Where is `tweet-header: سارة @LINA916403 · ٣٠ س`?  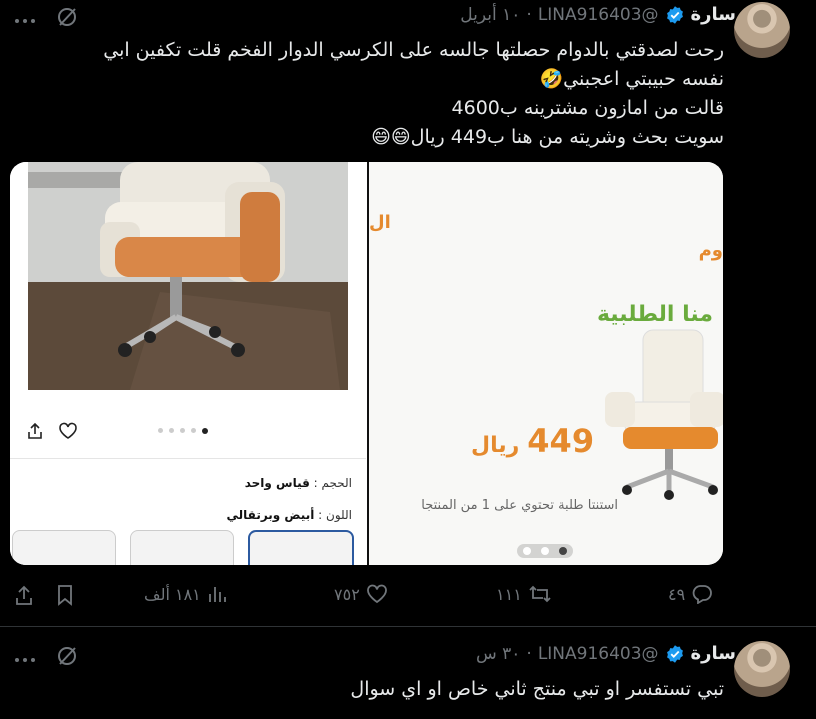 tweet-header: سارة @LINA916403 · ٣٠ س is located at coordinates (606, 653).